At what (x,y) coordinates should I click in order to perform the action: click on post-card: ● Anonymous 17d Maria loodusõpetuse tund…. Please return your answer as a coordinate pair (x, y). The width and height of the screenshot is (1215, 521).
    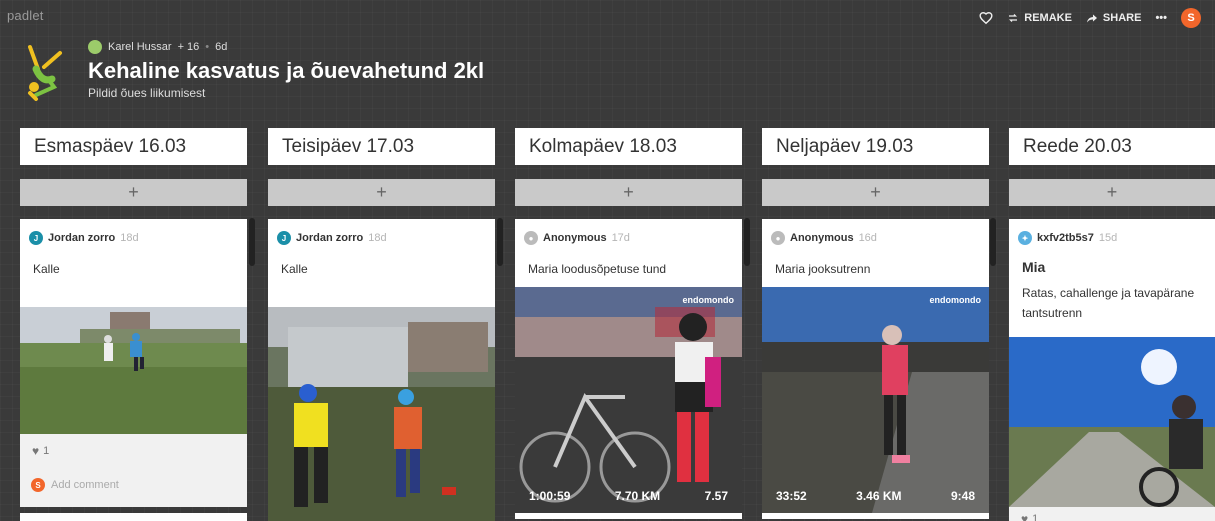
    Looking at the image, I should click on (628, 369).